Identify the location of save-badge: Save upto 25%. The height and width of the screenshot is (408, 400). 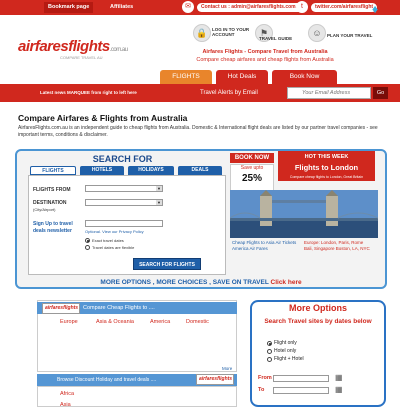
(252, 177).